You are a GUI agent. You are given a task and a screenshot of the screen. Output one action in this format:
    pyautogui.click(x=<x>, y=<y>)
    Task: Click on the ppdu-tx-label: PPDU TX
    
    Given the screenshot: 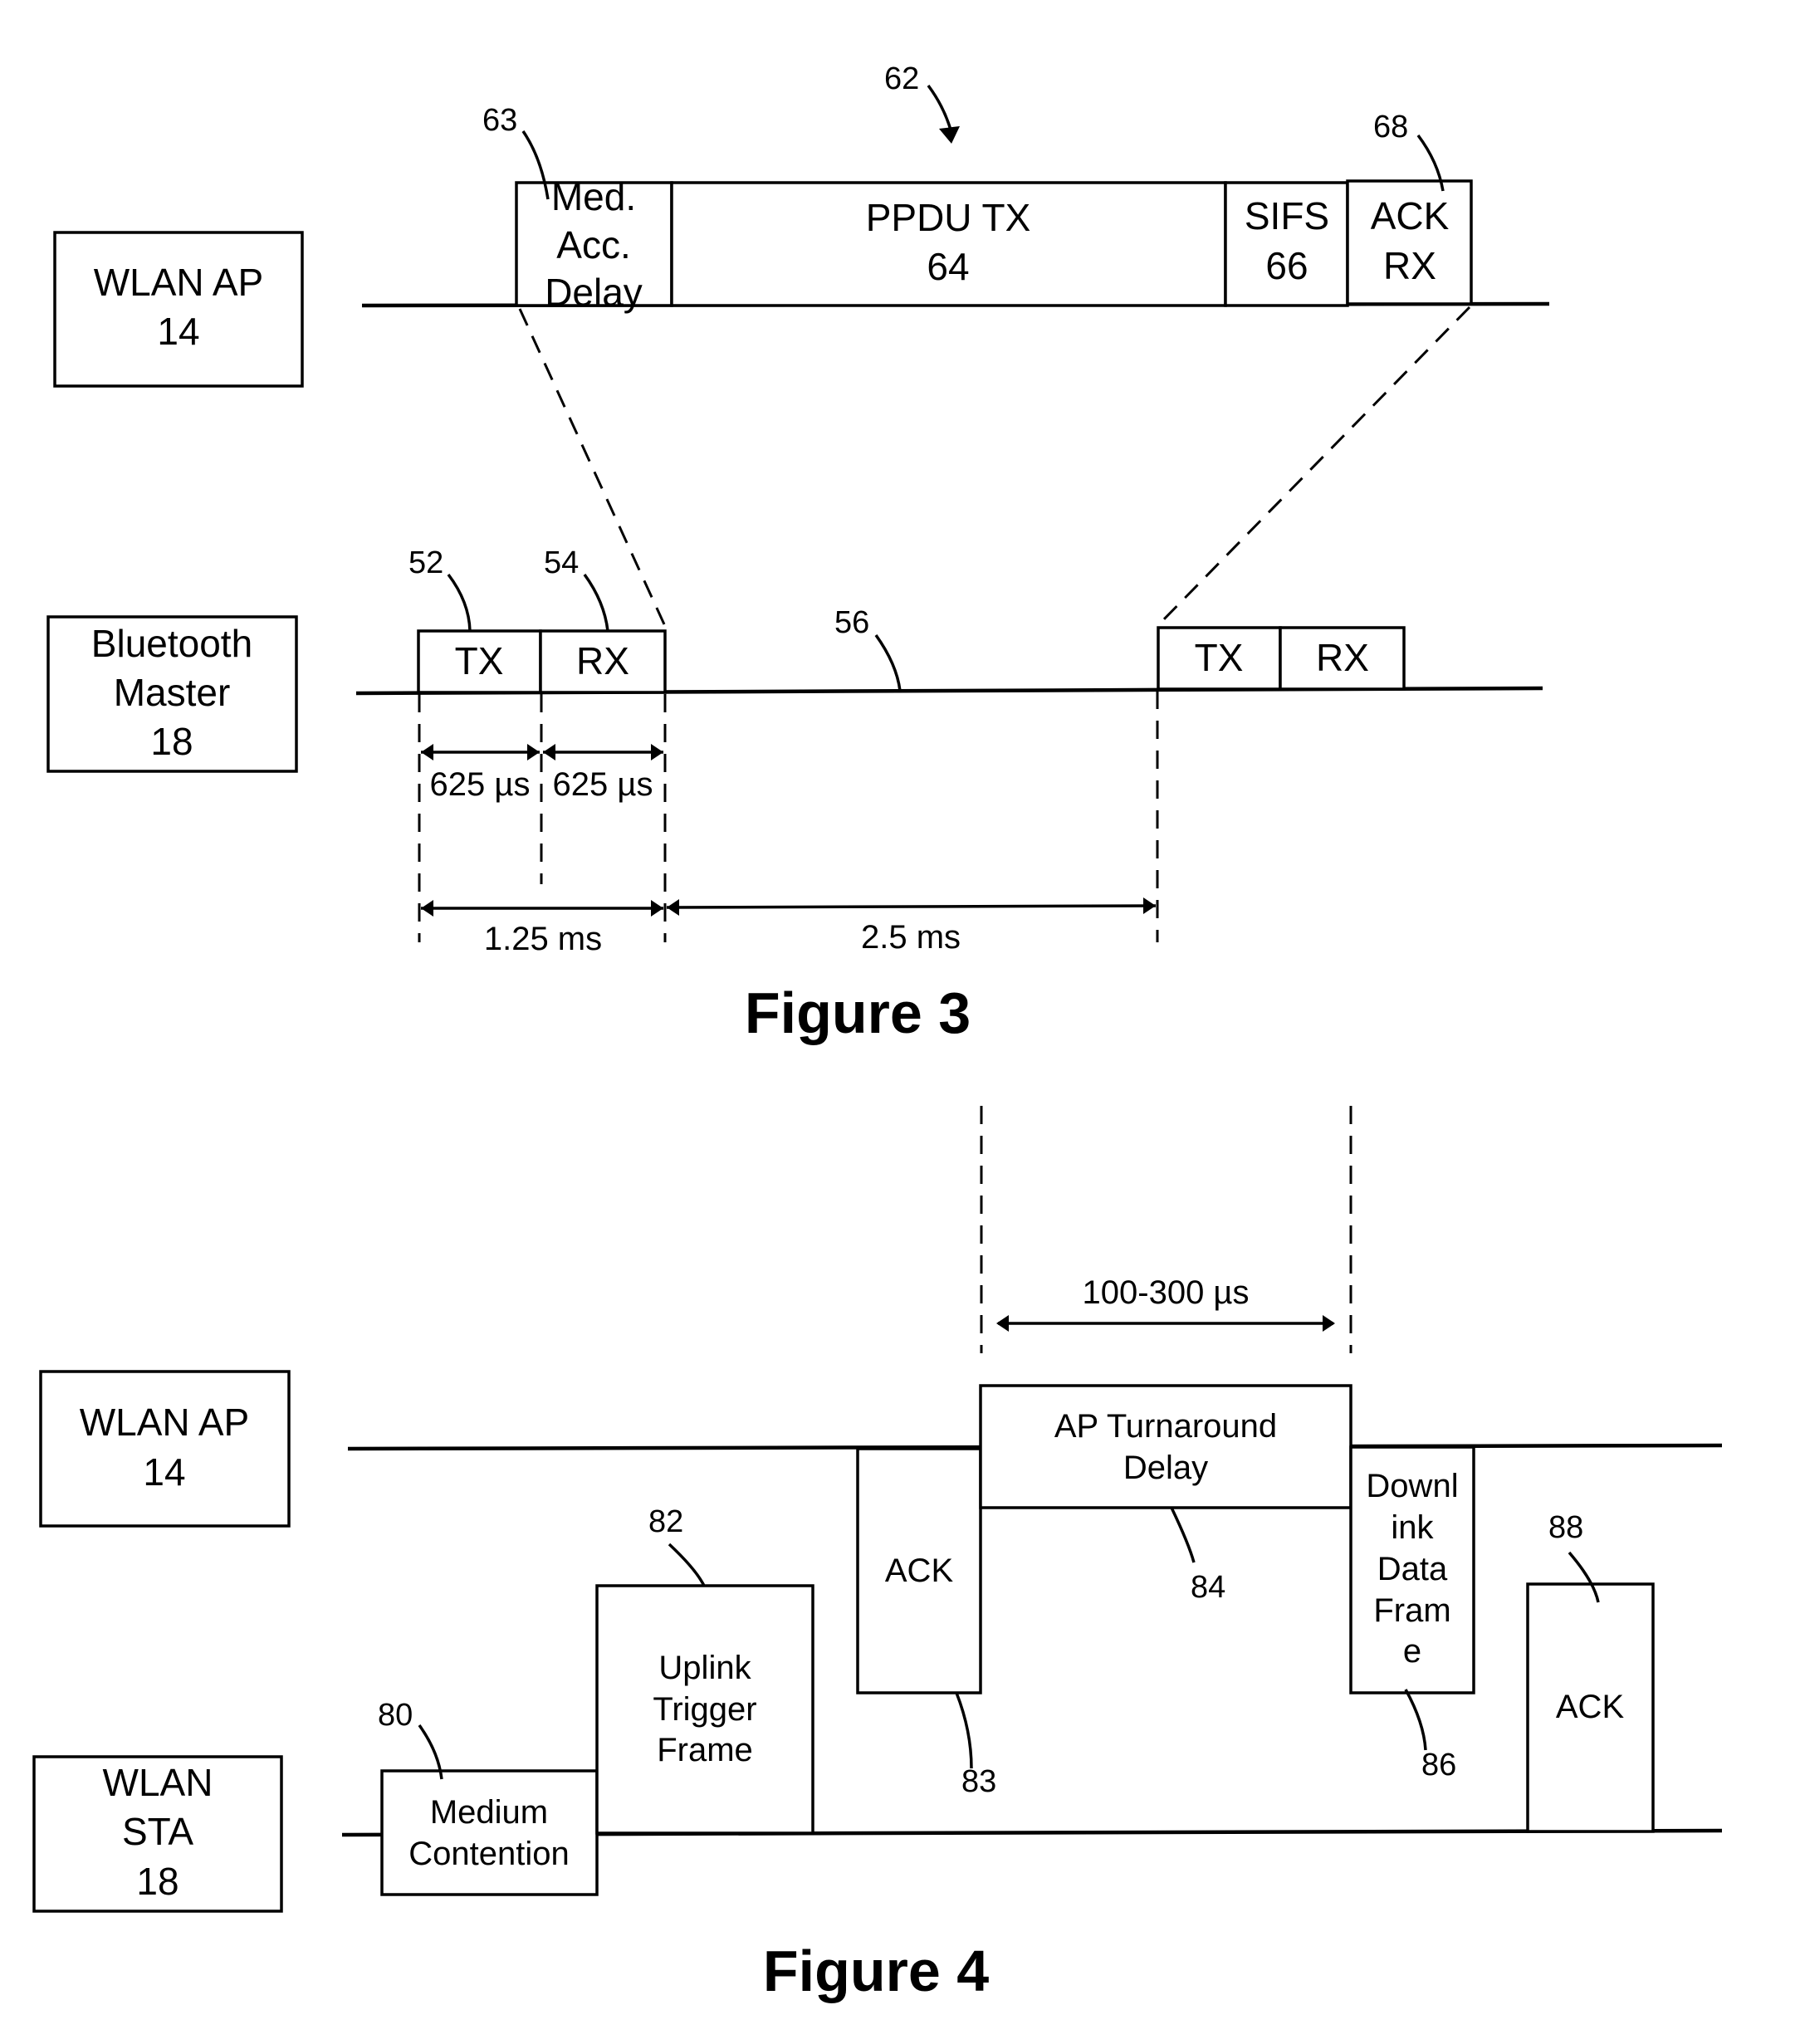 What is the action you would take?
    pyautogui.click(x=948, y=217)
    